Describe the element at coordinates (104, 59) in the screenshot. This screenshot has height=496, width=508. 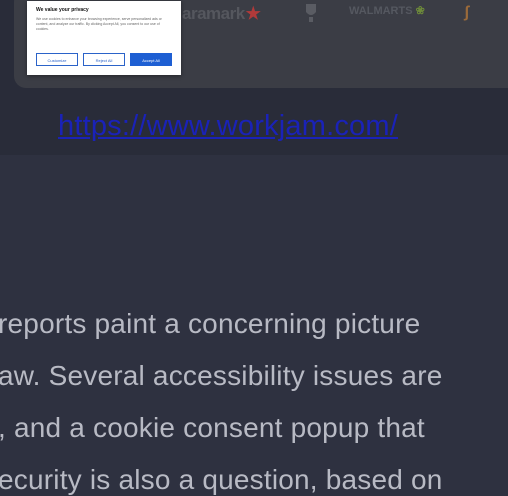
I see `reject-all-button: Reject All` at that location.